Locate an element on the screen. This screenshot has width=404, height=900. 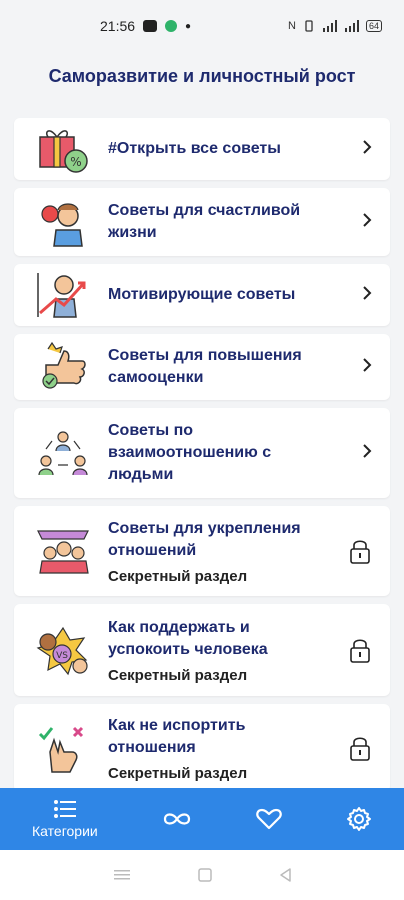
system-navigation is located at coordinates (202, 875).